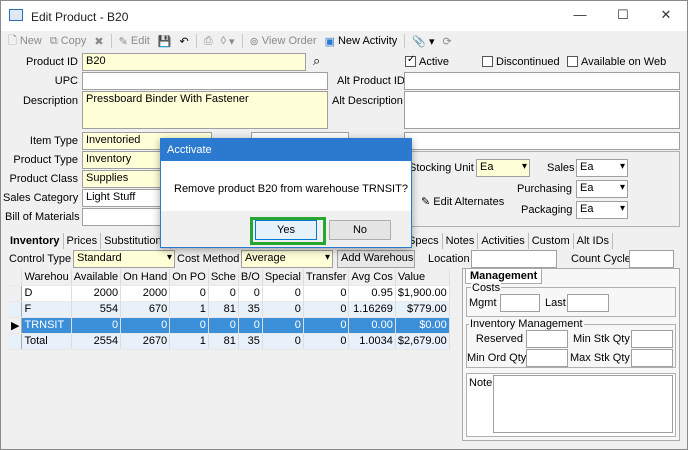  I want to click on current-row-arrow-icon: ▶, so click(16, 325).